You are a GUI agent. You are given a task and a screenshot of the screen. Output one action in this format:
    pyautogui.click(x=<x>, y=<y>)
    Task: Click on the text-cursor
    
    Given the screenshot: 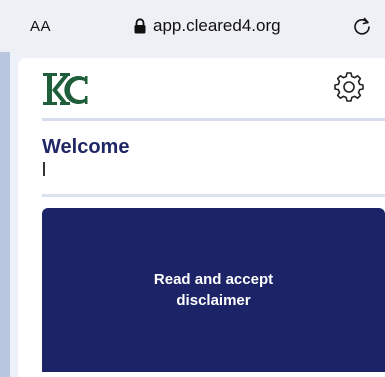 What is the action you would take?
    pyautogui.click(x=44, y=169)
    